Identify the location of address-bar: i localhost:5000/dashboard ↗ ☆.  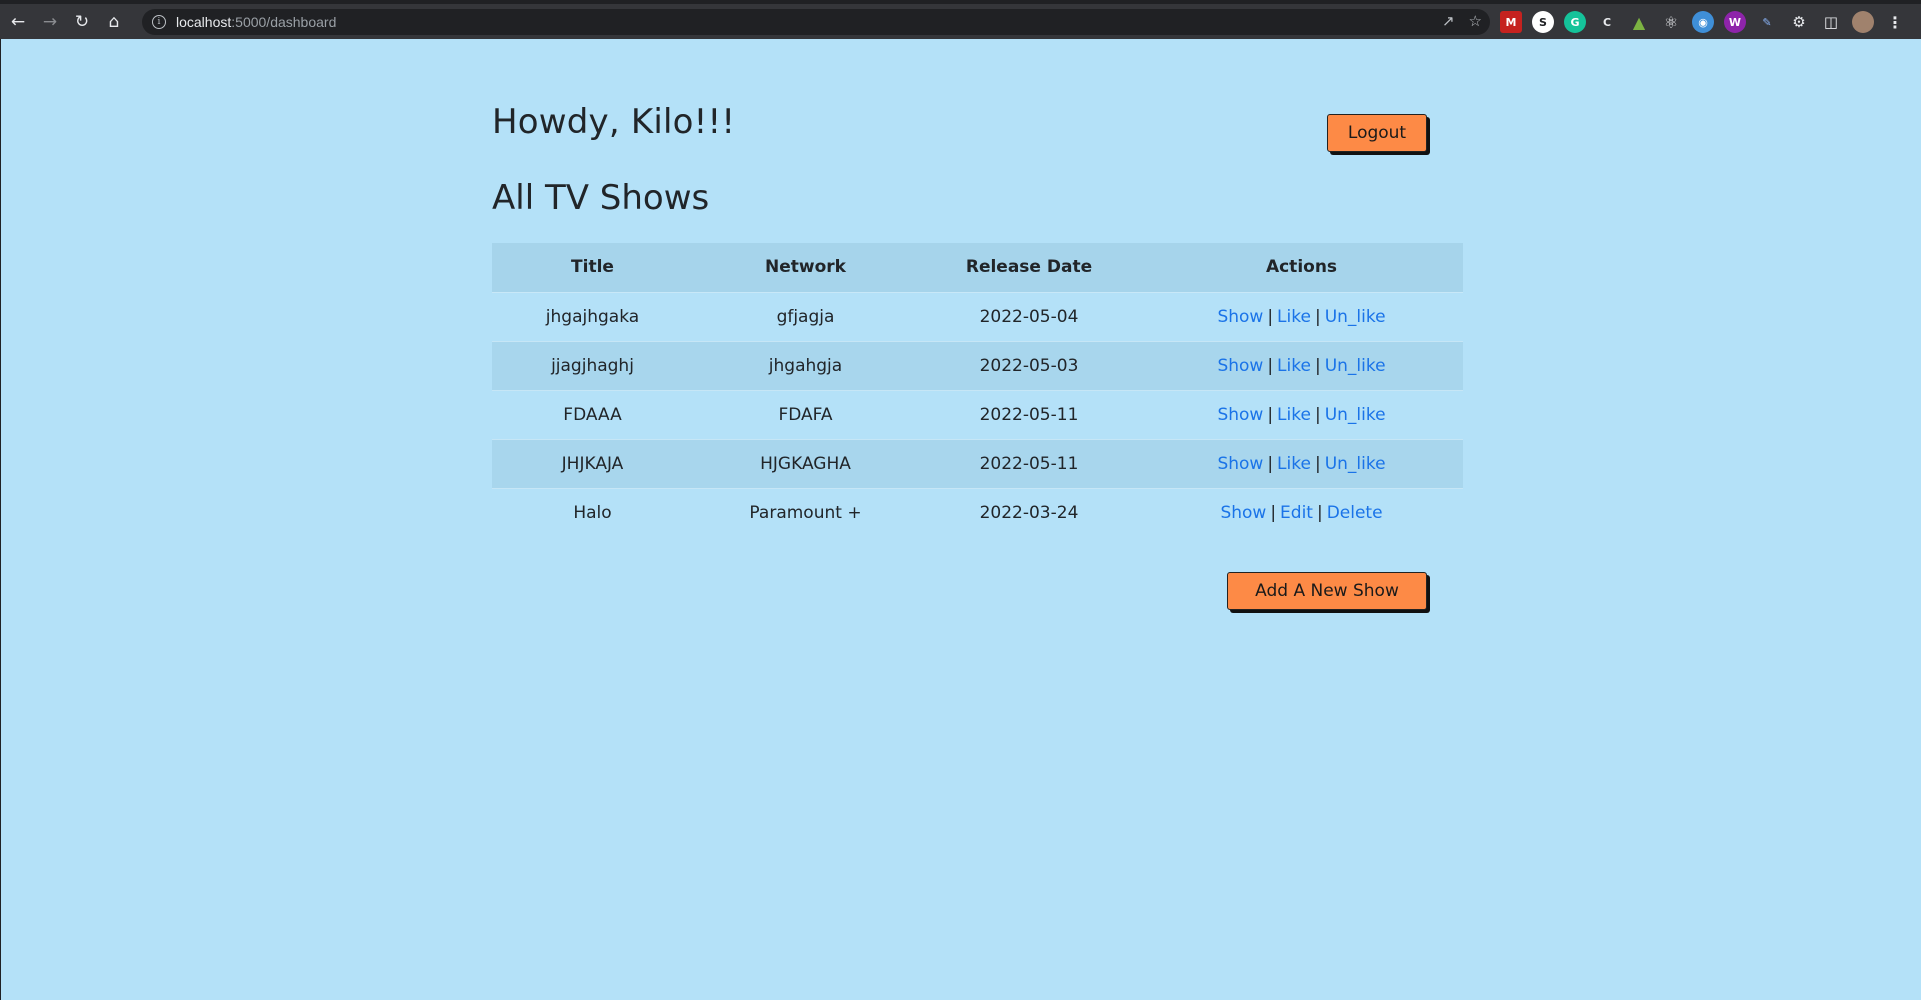
(816, 22).